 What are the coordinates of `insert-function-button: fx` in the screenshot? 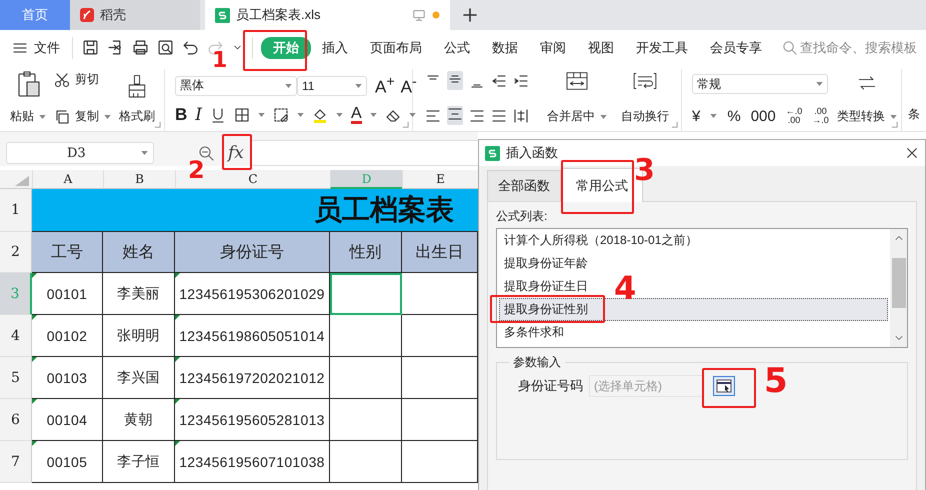 It's located at (236, 153).